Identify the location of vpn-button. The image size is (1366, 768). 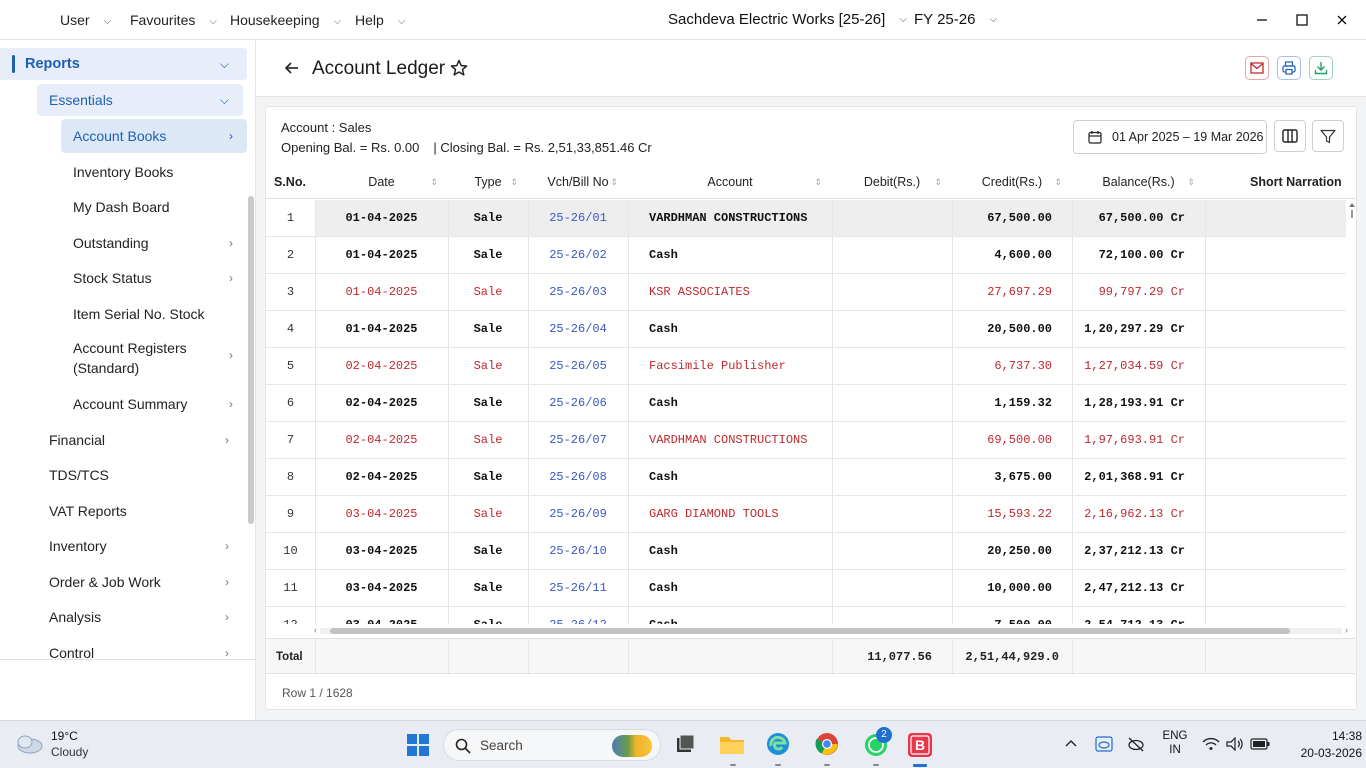
(1136, 744).